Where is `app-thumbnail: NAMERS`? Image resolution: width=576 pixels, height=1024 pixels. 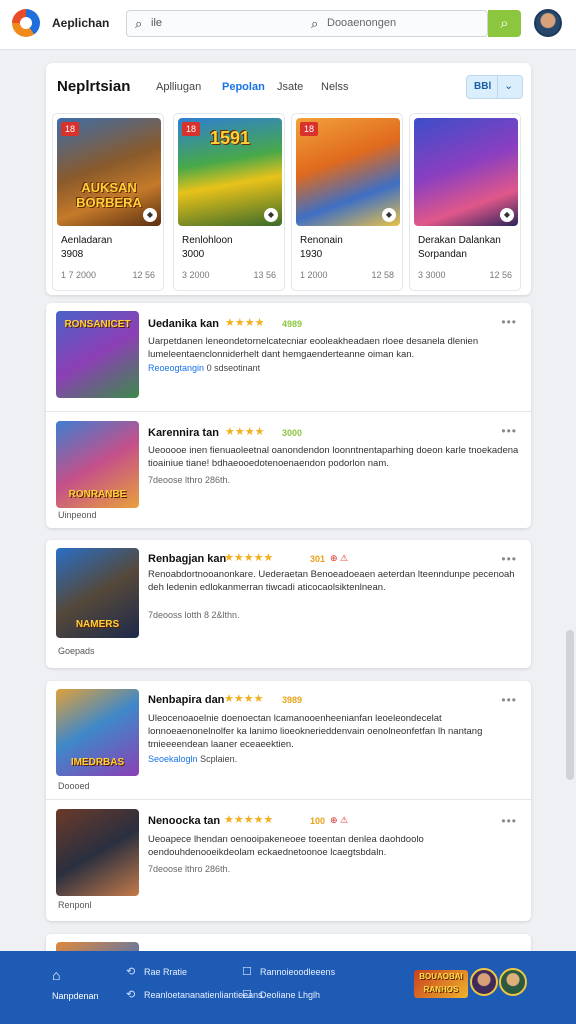 app-thumbnail: NAMERS is located at coordinates (97, 593).